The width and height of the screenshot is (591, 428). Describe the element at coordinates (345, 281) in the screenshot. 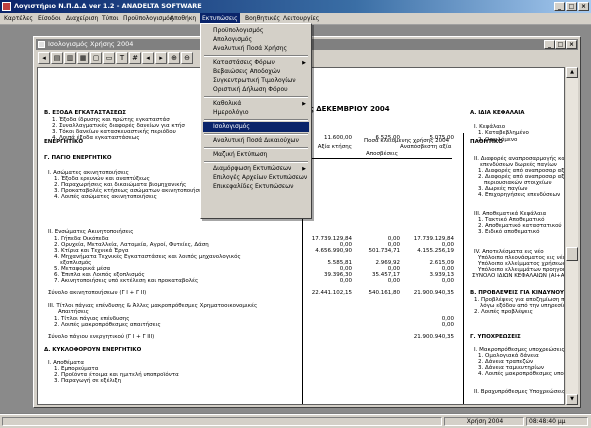

I see `assets-cost-value: 0,00` at that location.